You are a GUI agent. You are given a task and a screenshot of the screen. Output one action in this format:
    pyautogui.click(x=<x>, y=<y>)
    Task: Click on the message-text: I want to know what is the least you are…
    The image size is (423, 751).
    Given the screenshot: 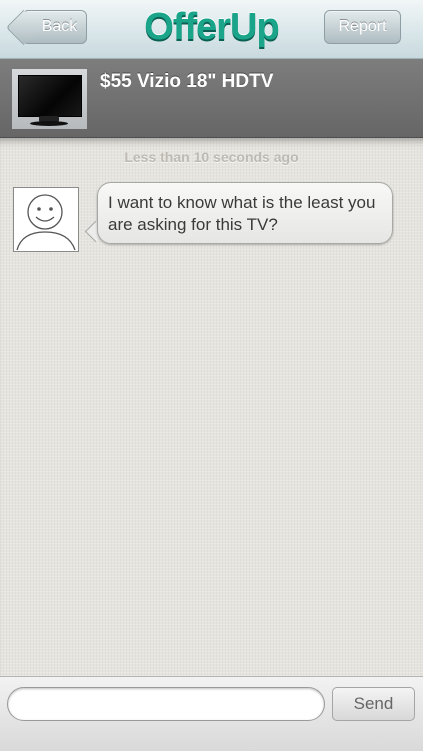 What is the action you would take?
    pyautogui.click(x=242, y=213)
    